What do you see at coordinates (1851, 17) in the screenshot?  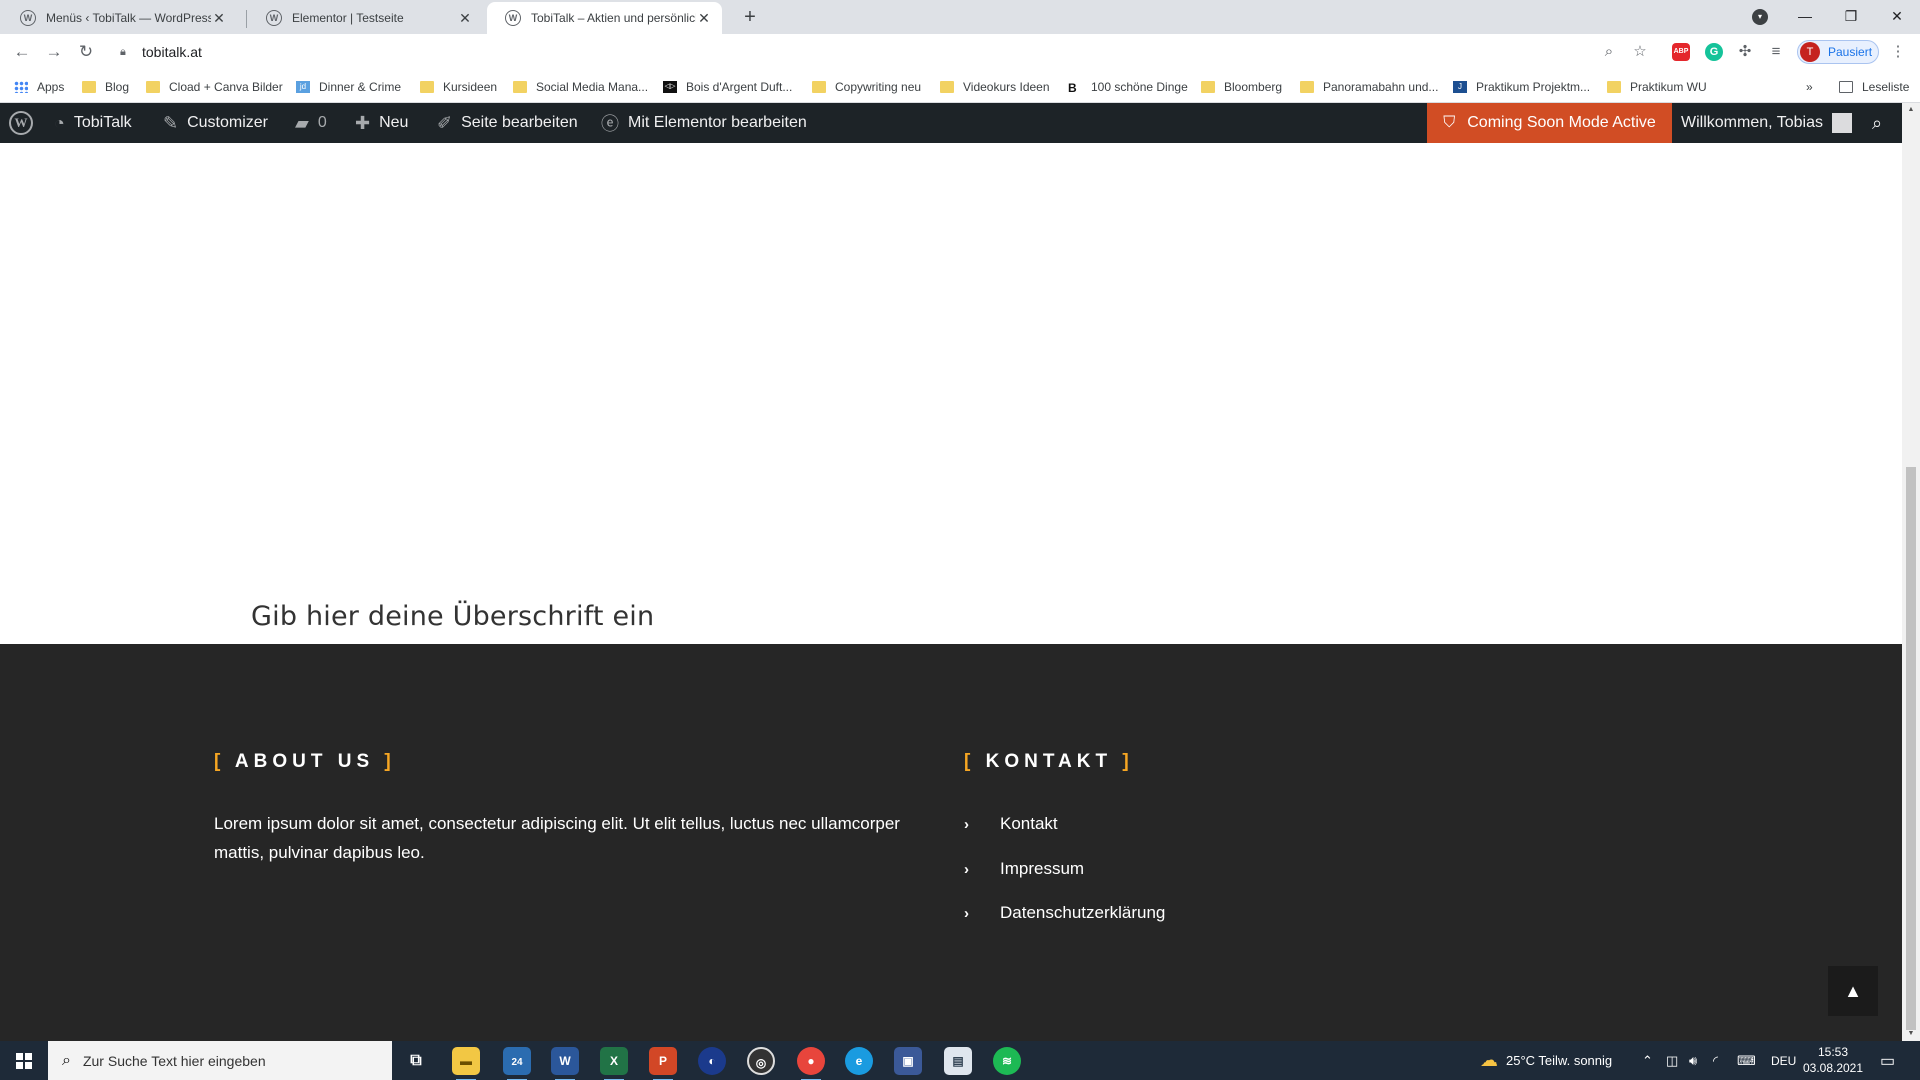 I see `restore-button: ❐` at bounding box center [1851, 17].